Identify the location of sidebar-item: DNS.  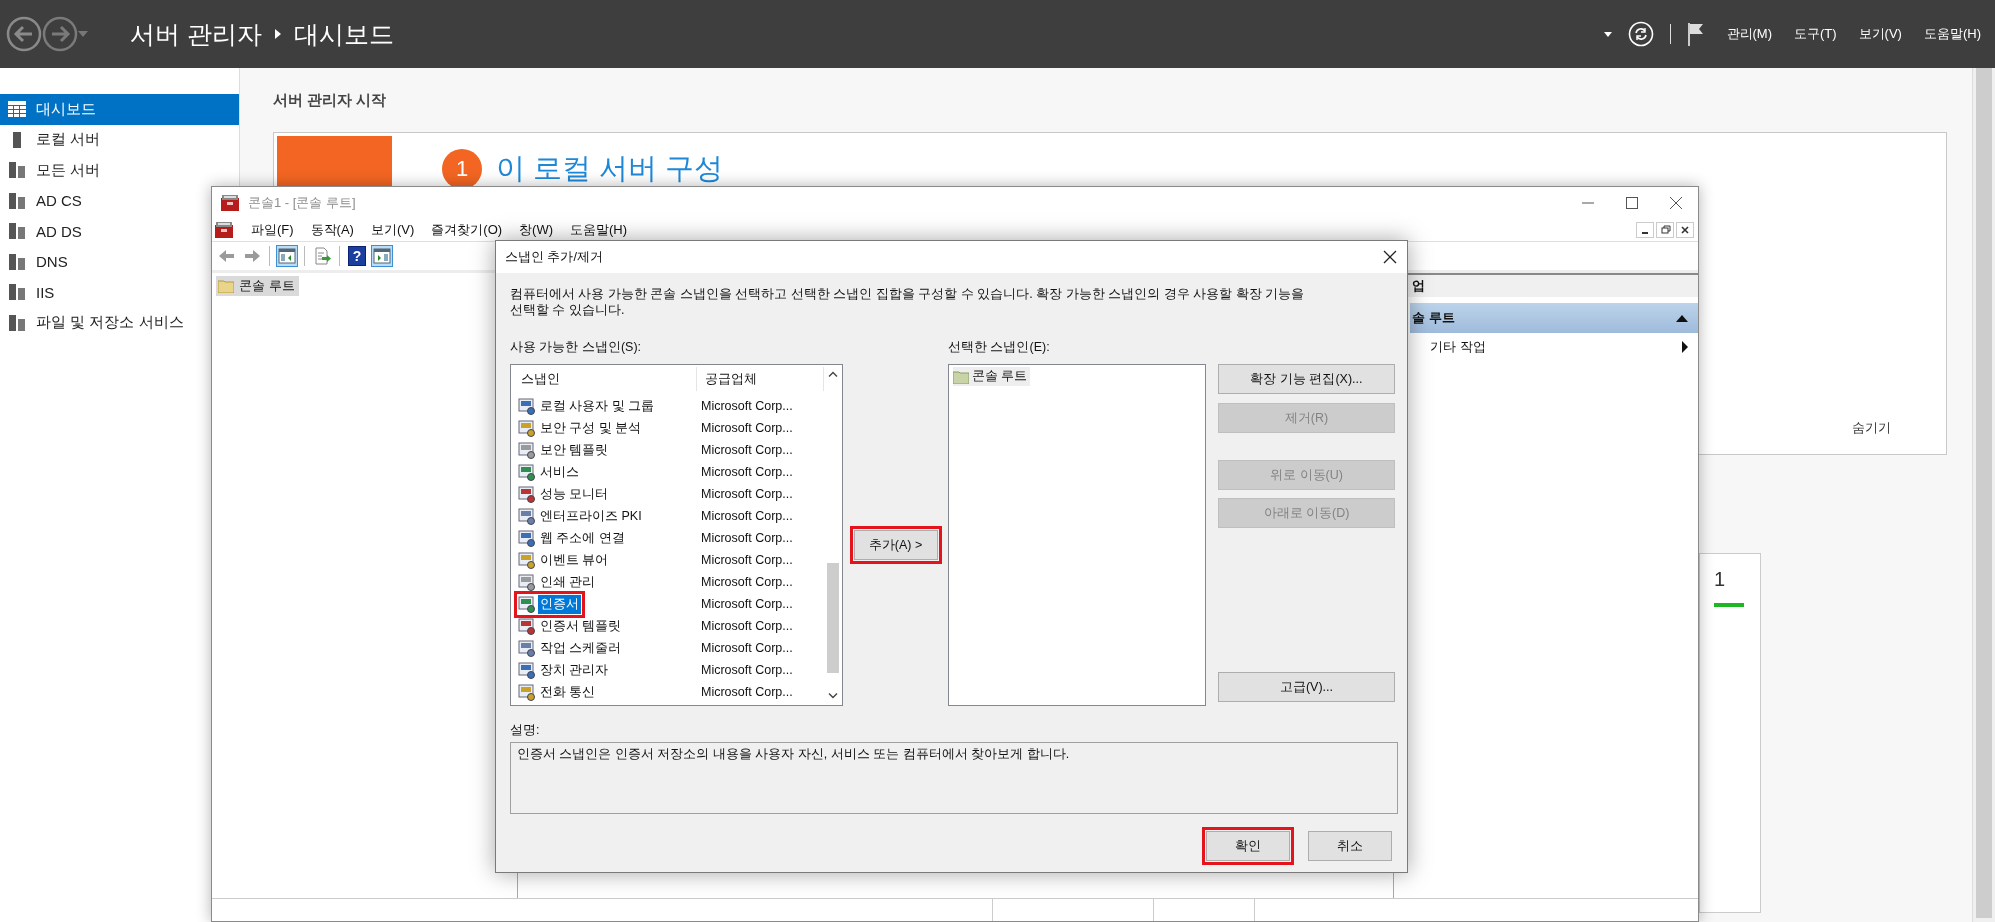
(37, 261).